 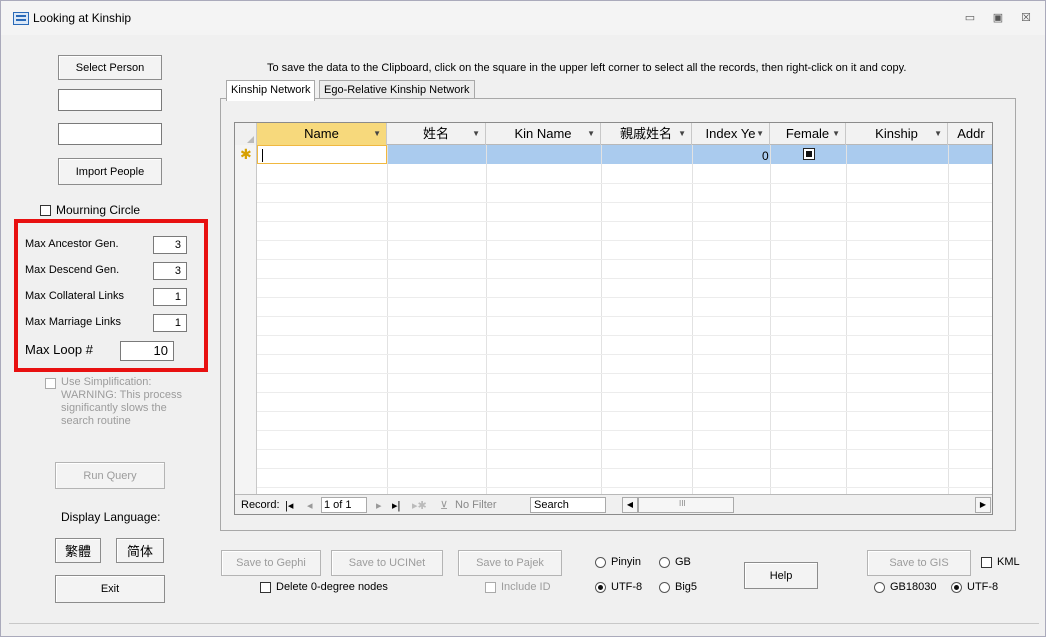 What do you see at coordinates (781, 575) in the screenshot?
I see `help-button: Help` at bounding box center [781, 575].